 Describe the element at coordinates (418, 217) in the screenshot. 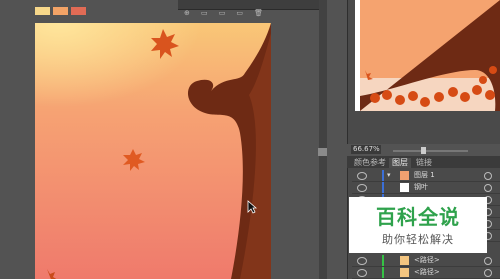

I see `watermark-title: 百科全说` at that location.